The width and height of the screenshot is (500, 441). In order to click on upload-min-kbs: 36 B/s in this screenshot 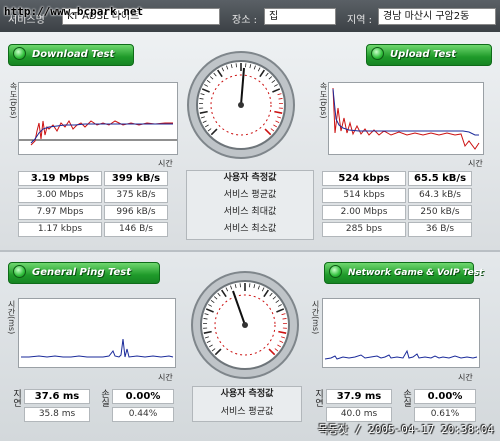, I will do `click(440, 229)`.